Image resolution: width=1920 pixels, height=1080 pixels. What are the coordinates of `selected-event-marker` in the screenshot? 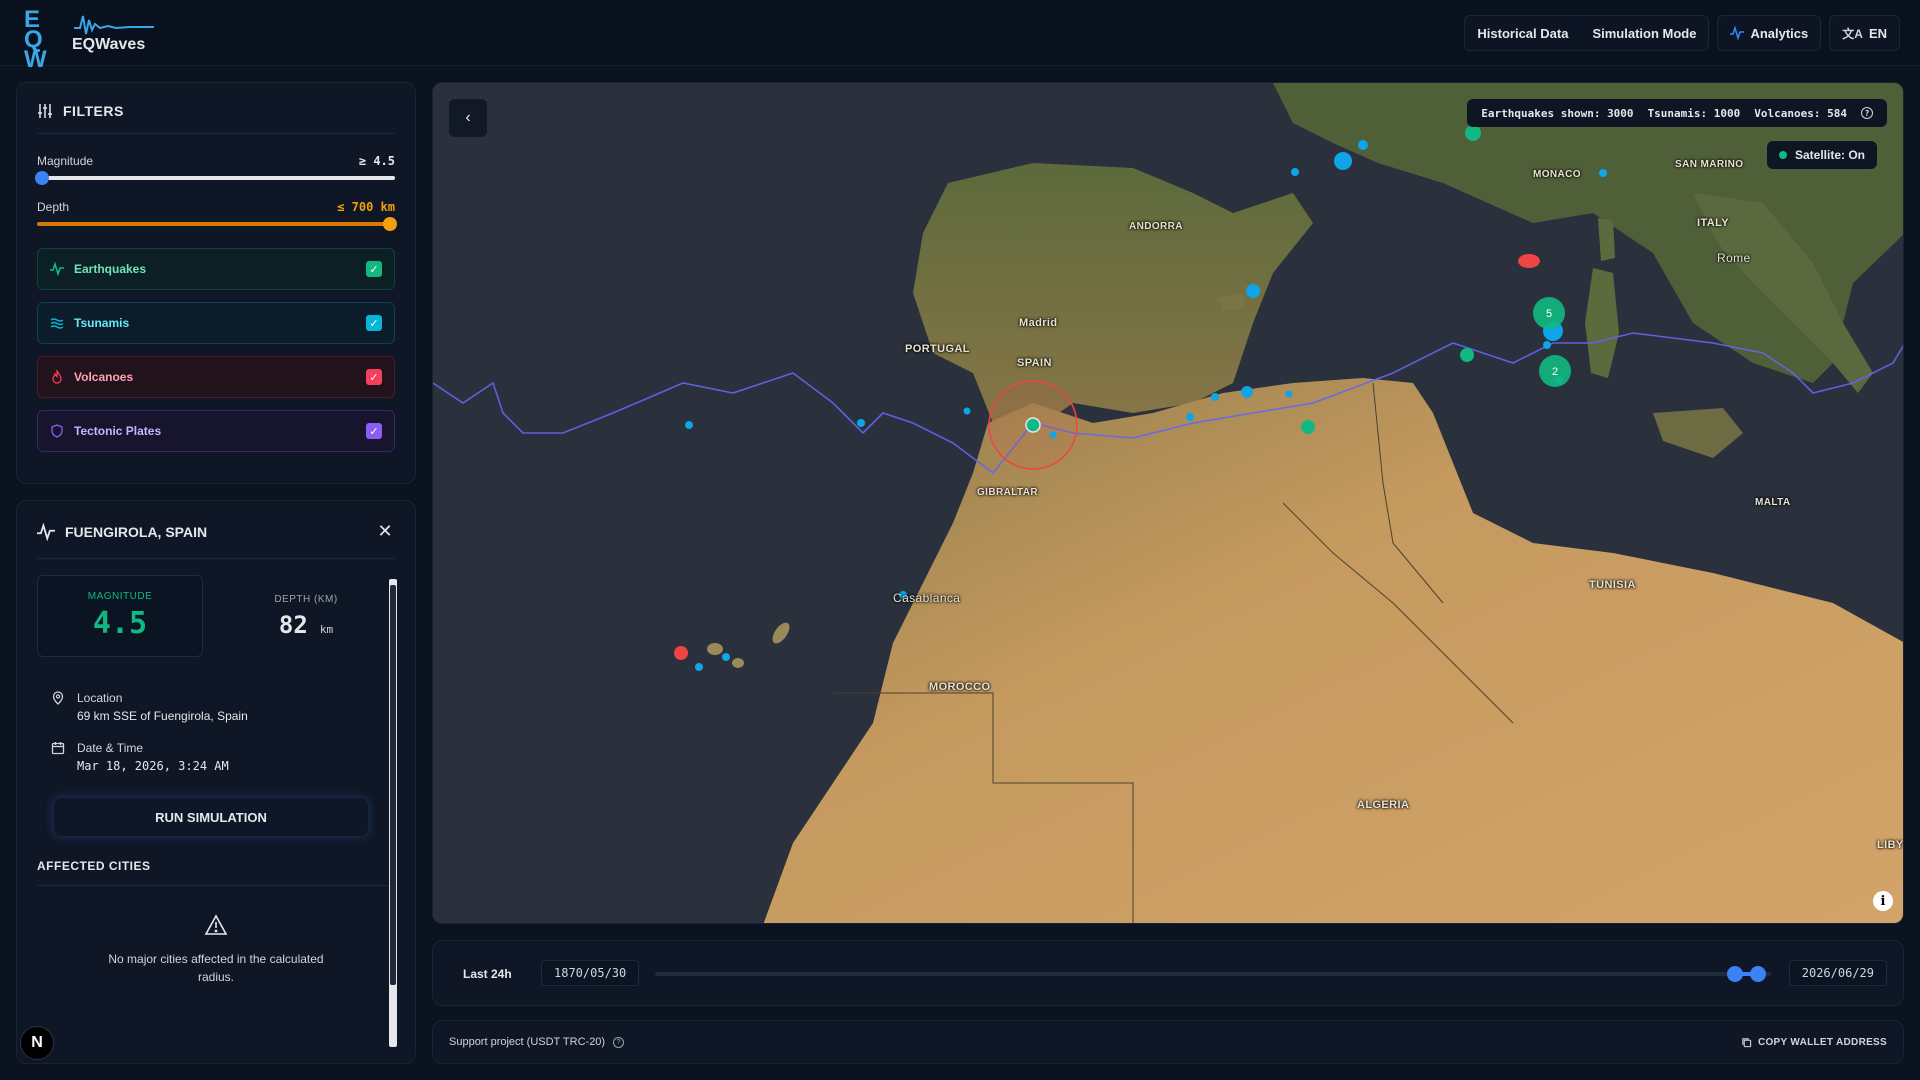 It's located at (1033, 425).